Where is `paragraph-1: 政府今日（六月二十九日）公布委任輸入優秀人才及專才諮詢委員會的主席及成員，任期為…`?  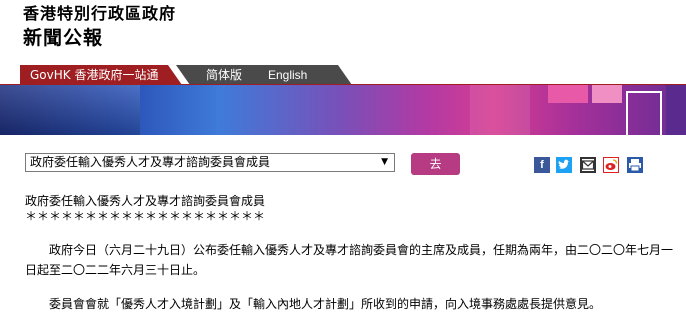 paragraph-1: 政府今日（六月二十九日）公布委任輸入優秀人才及專才諮詢委員會的主席及成員，任期為… is located at coordinates (349, 260).